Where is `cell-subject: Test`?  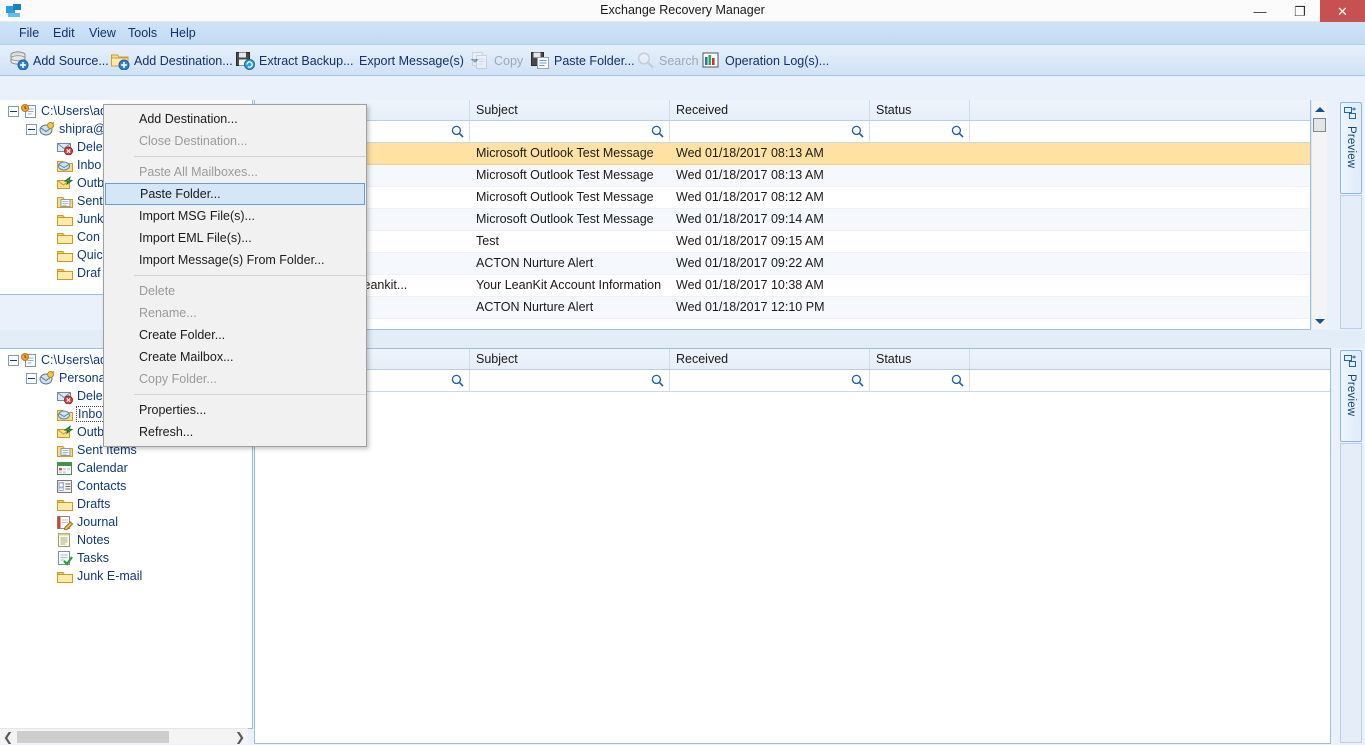
cell-subject: Test is located at coordinates (487, 241).